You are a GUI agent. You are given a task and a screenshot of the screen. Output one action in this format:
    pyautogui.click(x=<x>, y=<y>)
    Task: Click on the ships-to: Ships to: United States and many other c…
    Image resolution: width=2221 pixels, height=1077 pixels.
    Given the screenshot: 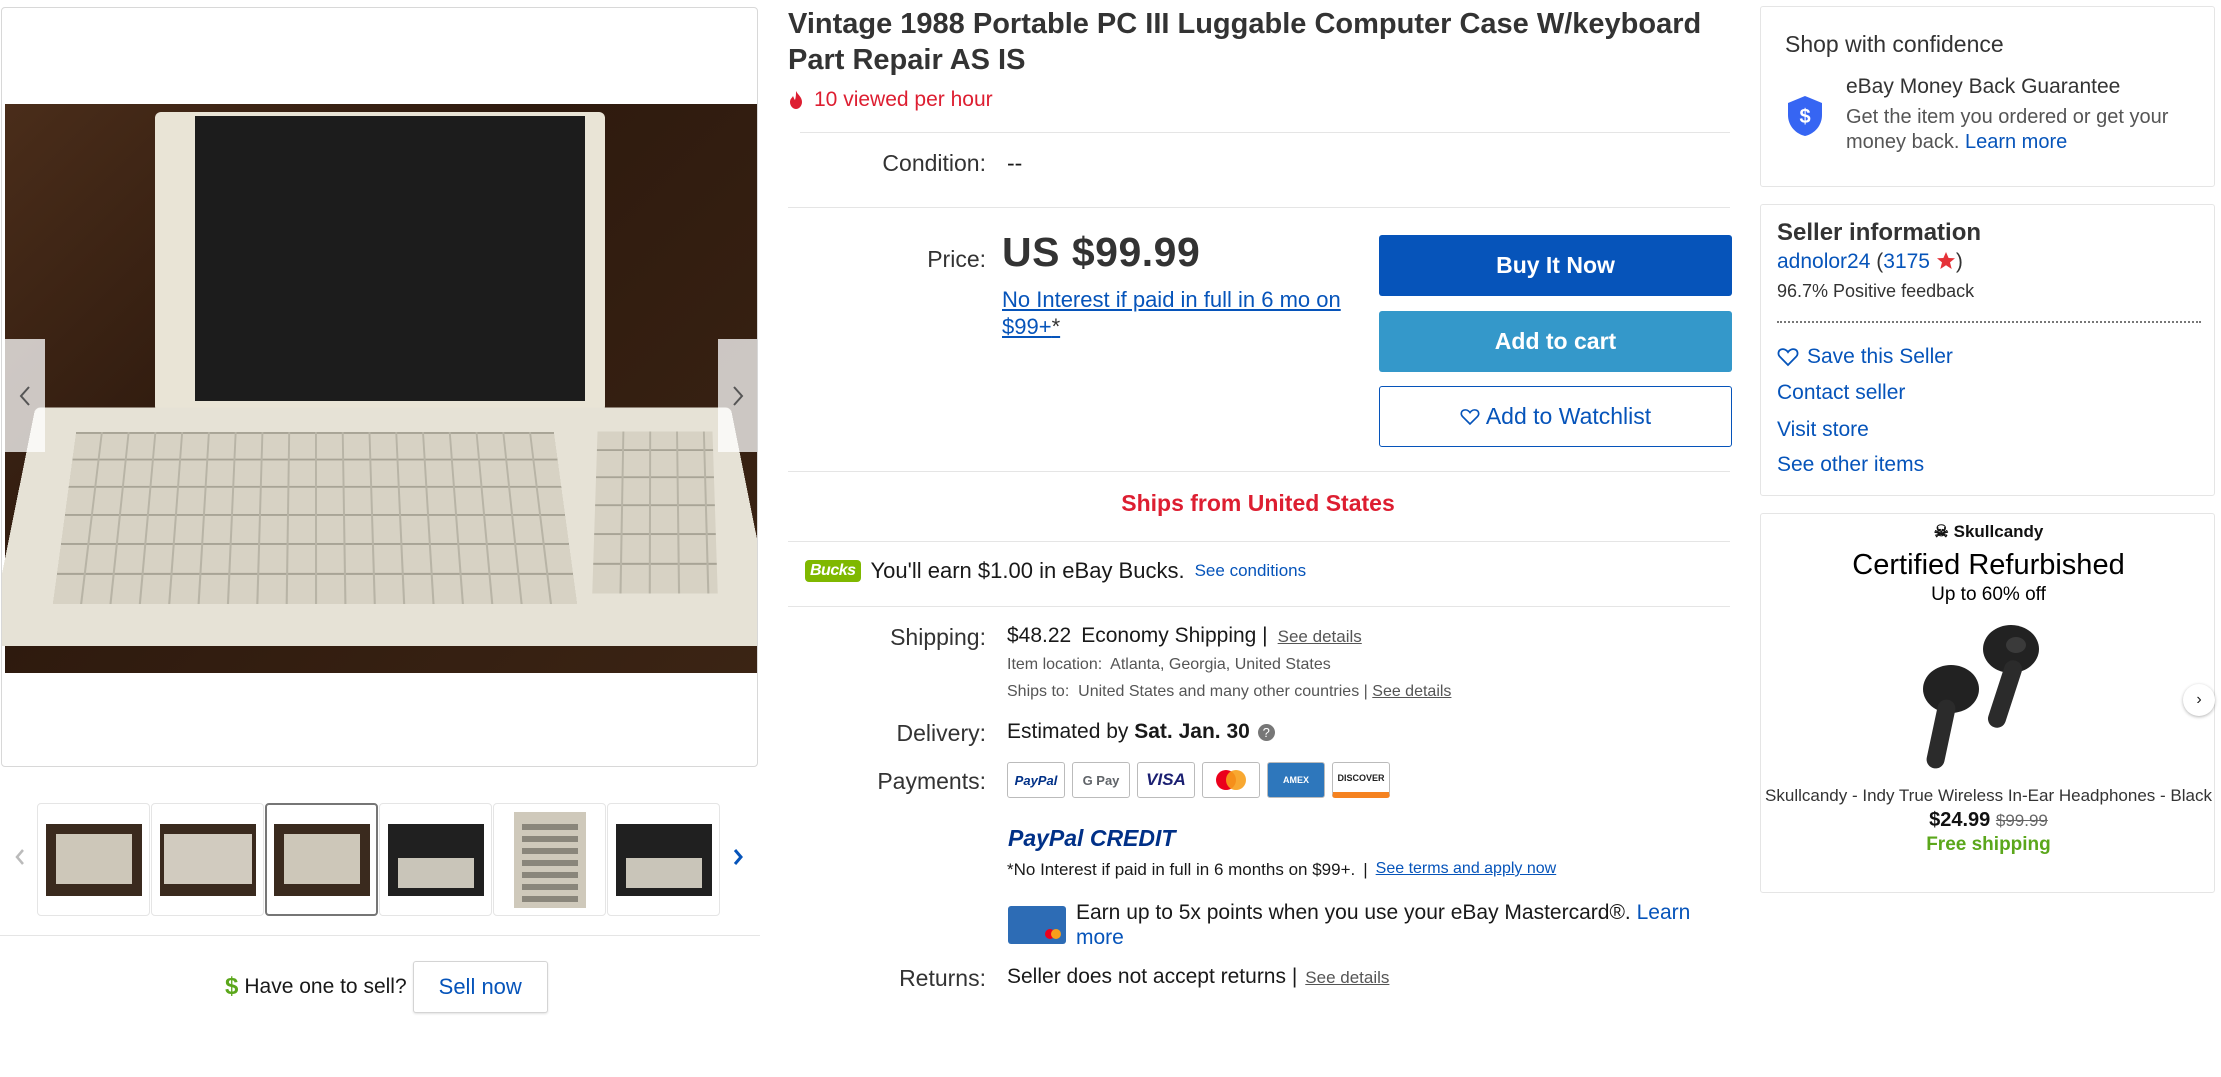 What is the action you would take?
    pyautogui.click(x=1229, y=692)
    